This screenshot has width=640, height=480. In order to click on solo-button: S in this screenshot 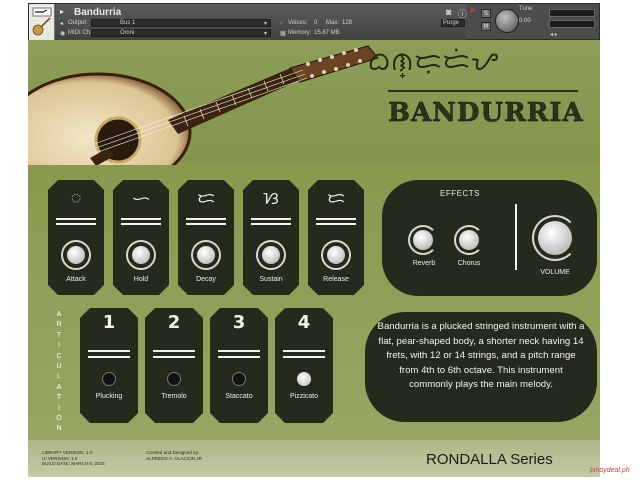, I will do `click(486, 13)`.